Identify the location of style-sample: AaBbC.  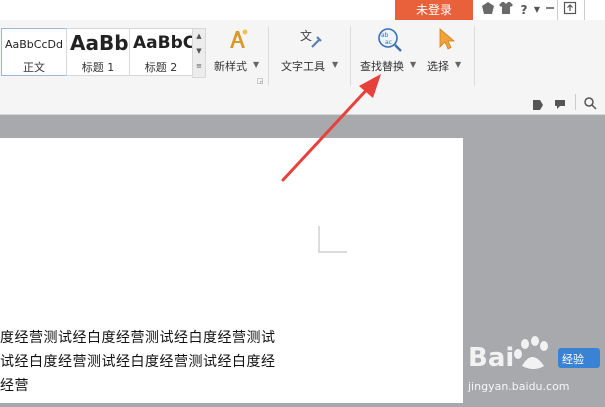
(163, 43).